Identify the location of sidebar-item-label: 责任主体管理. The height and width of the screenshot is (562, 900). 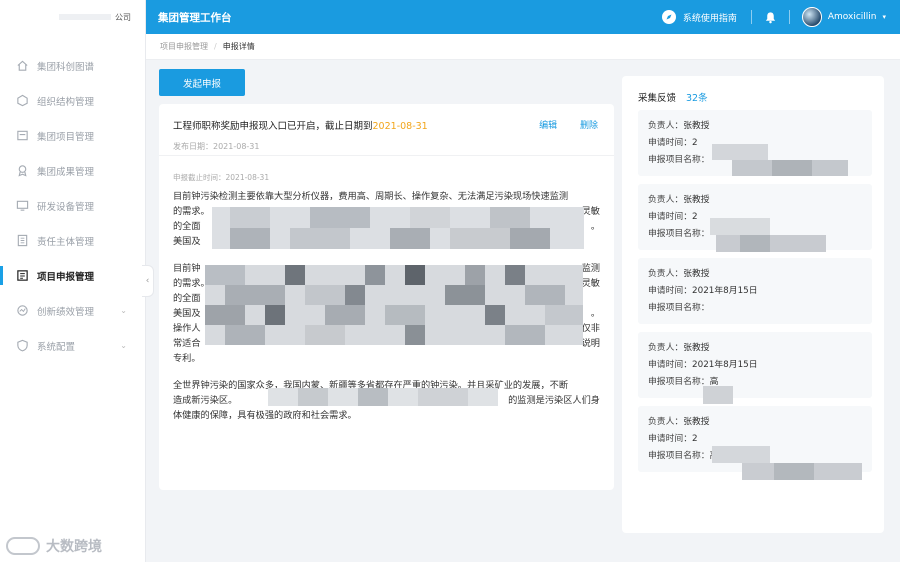
(66, 242).